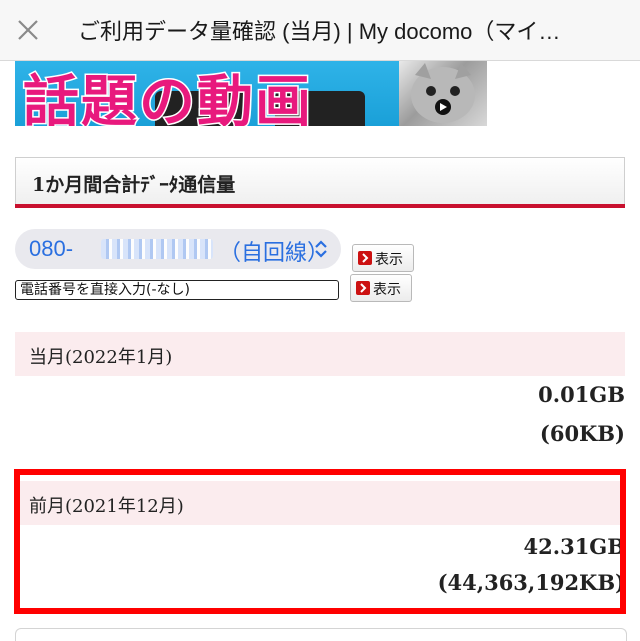  What do you see at coordinates (320, 354) in the screenshot?
I see `current-month-header: 当月(2022年1月)` at bounding box center [320, 354].